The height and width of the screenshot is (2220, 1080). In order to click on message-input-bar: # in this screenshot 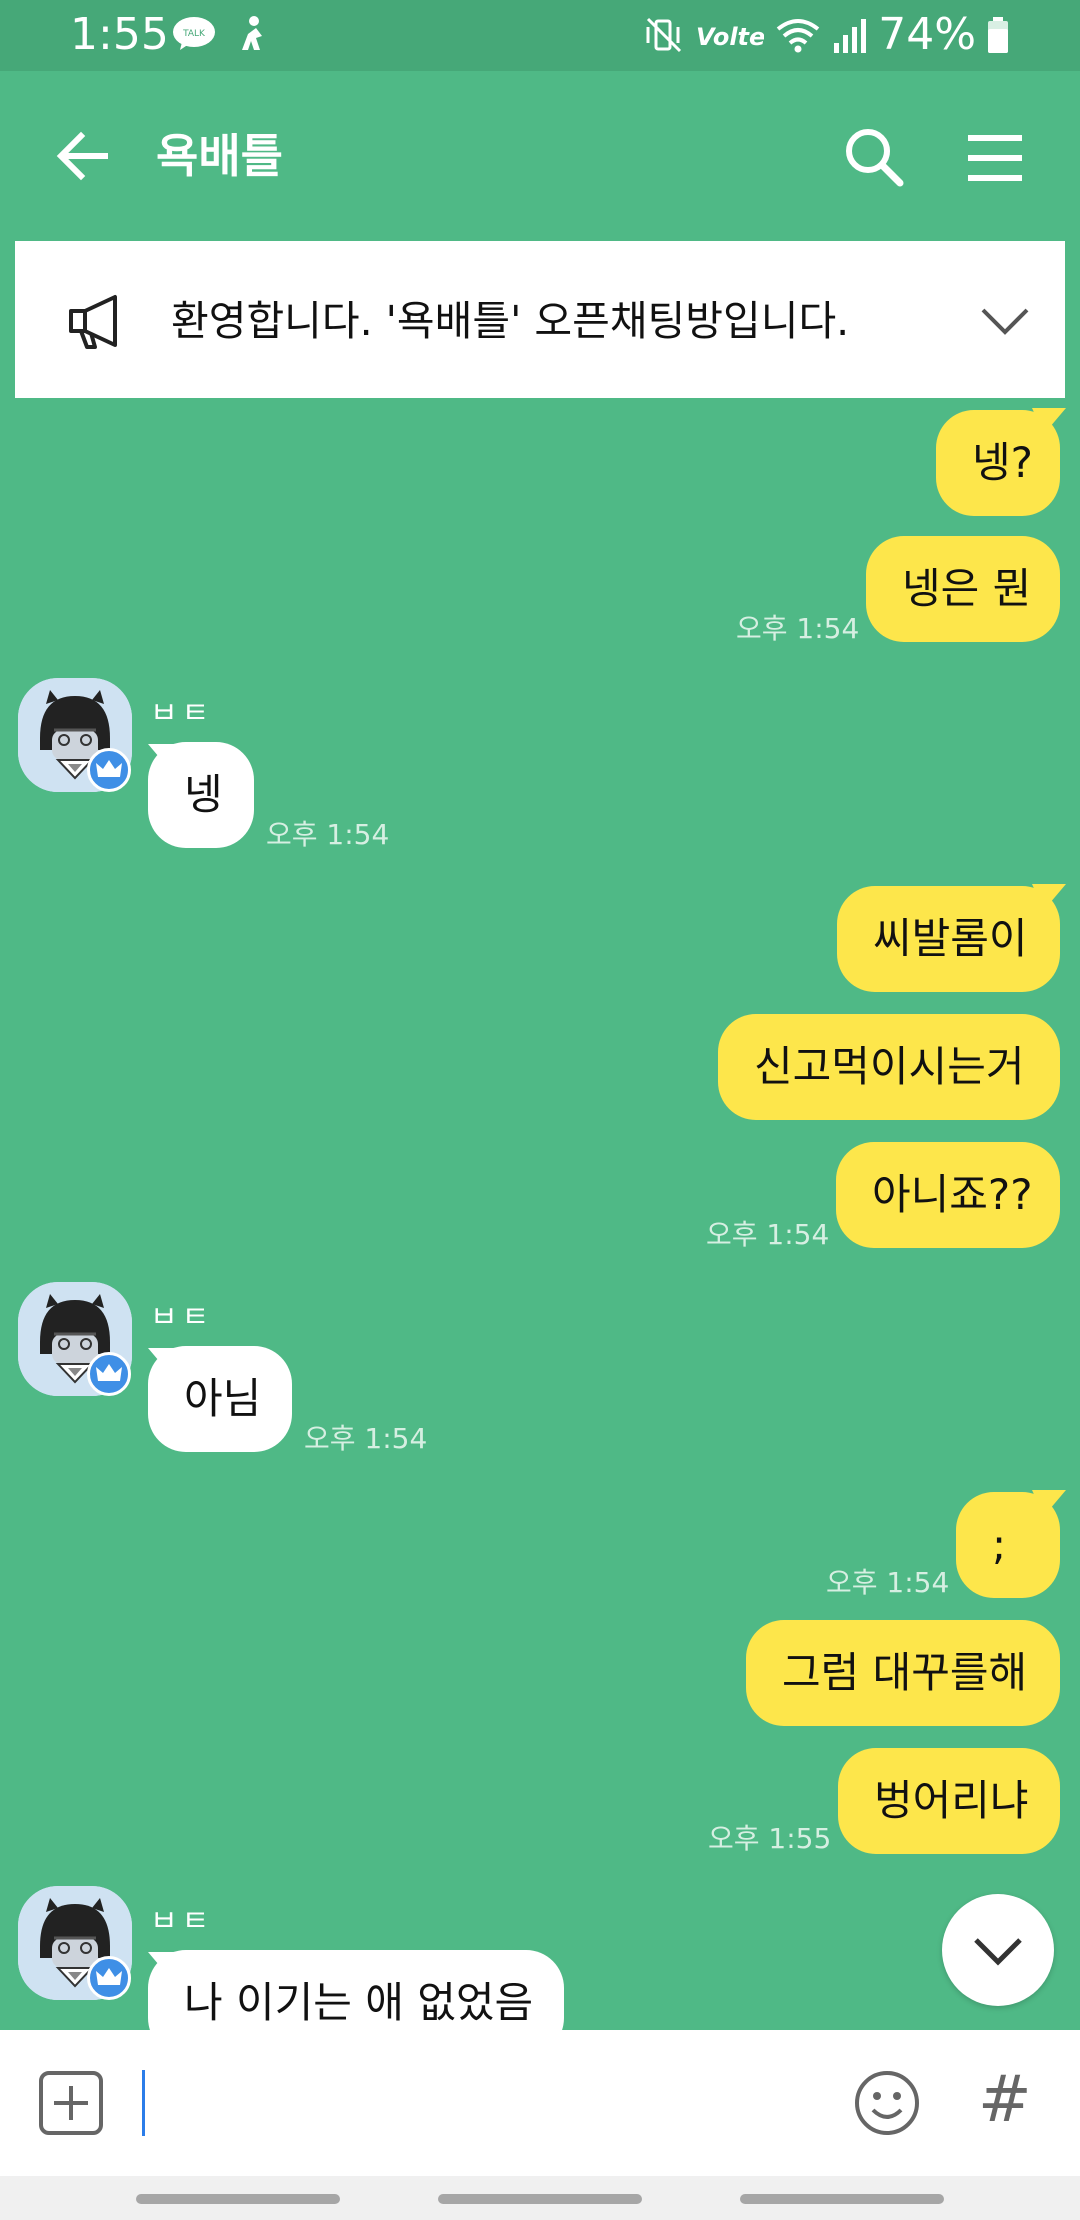, I will do `click(540, 2103)`.